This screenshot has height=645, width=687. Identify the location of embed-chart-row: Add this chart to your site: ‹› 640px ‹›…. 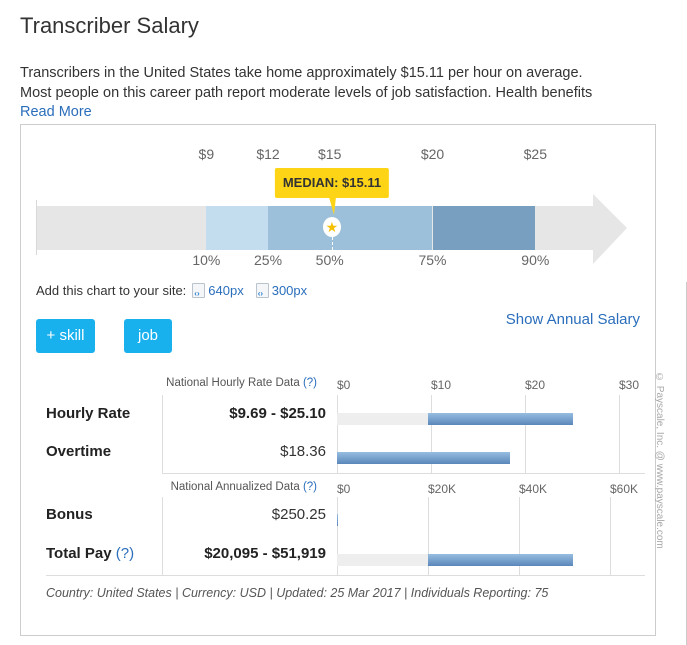
(171, 290).